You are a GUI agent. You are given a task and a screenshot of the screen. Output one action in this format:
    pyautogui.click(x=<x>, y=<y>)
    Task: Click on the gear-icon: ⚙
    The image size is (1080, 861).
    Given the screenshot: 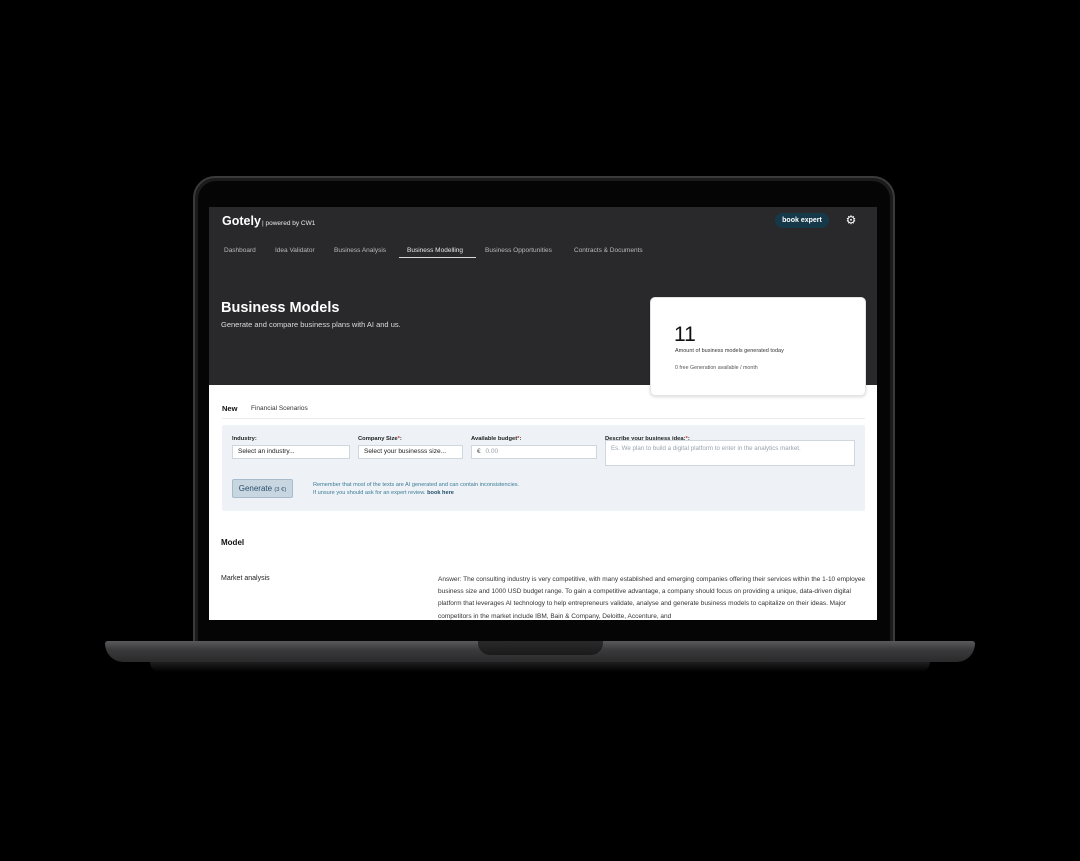 What is the action you would take?
    pyautogui.click(x=851, y=220)
    